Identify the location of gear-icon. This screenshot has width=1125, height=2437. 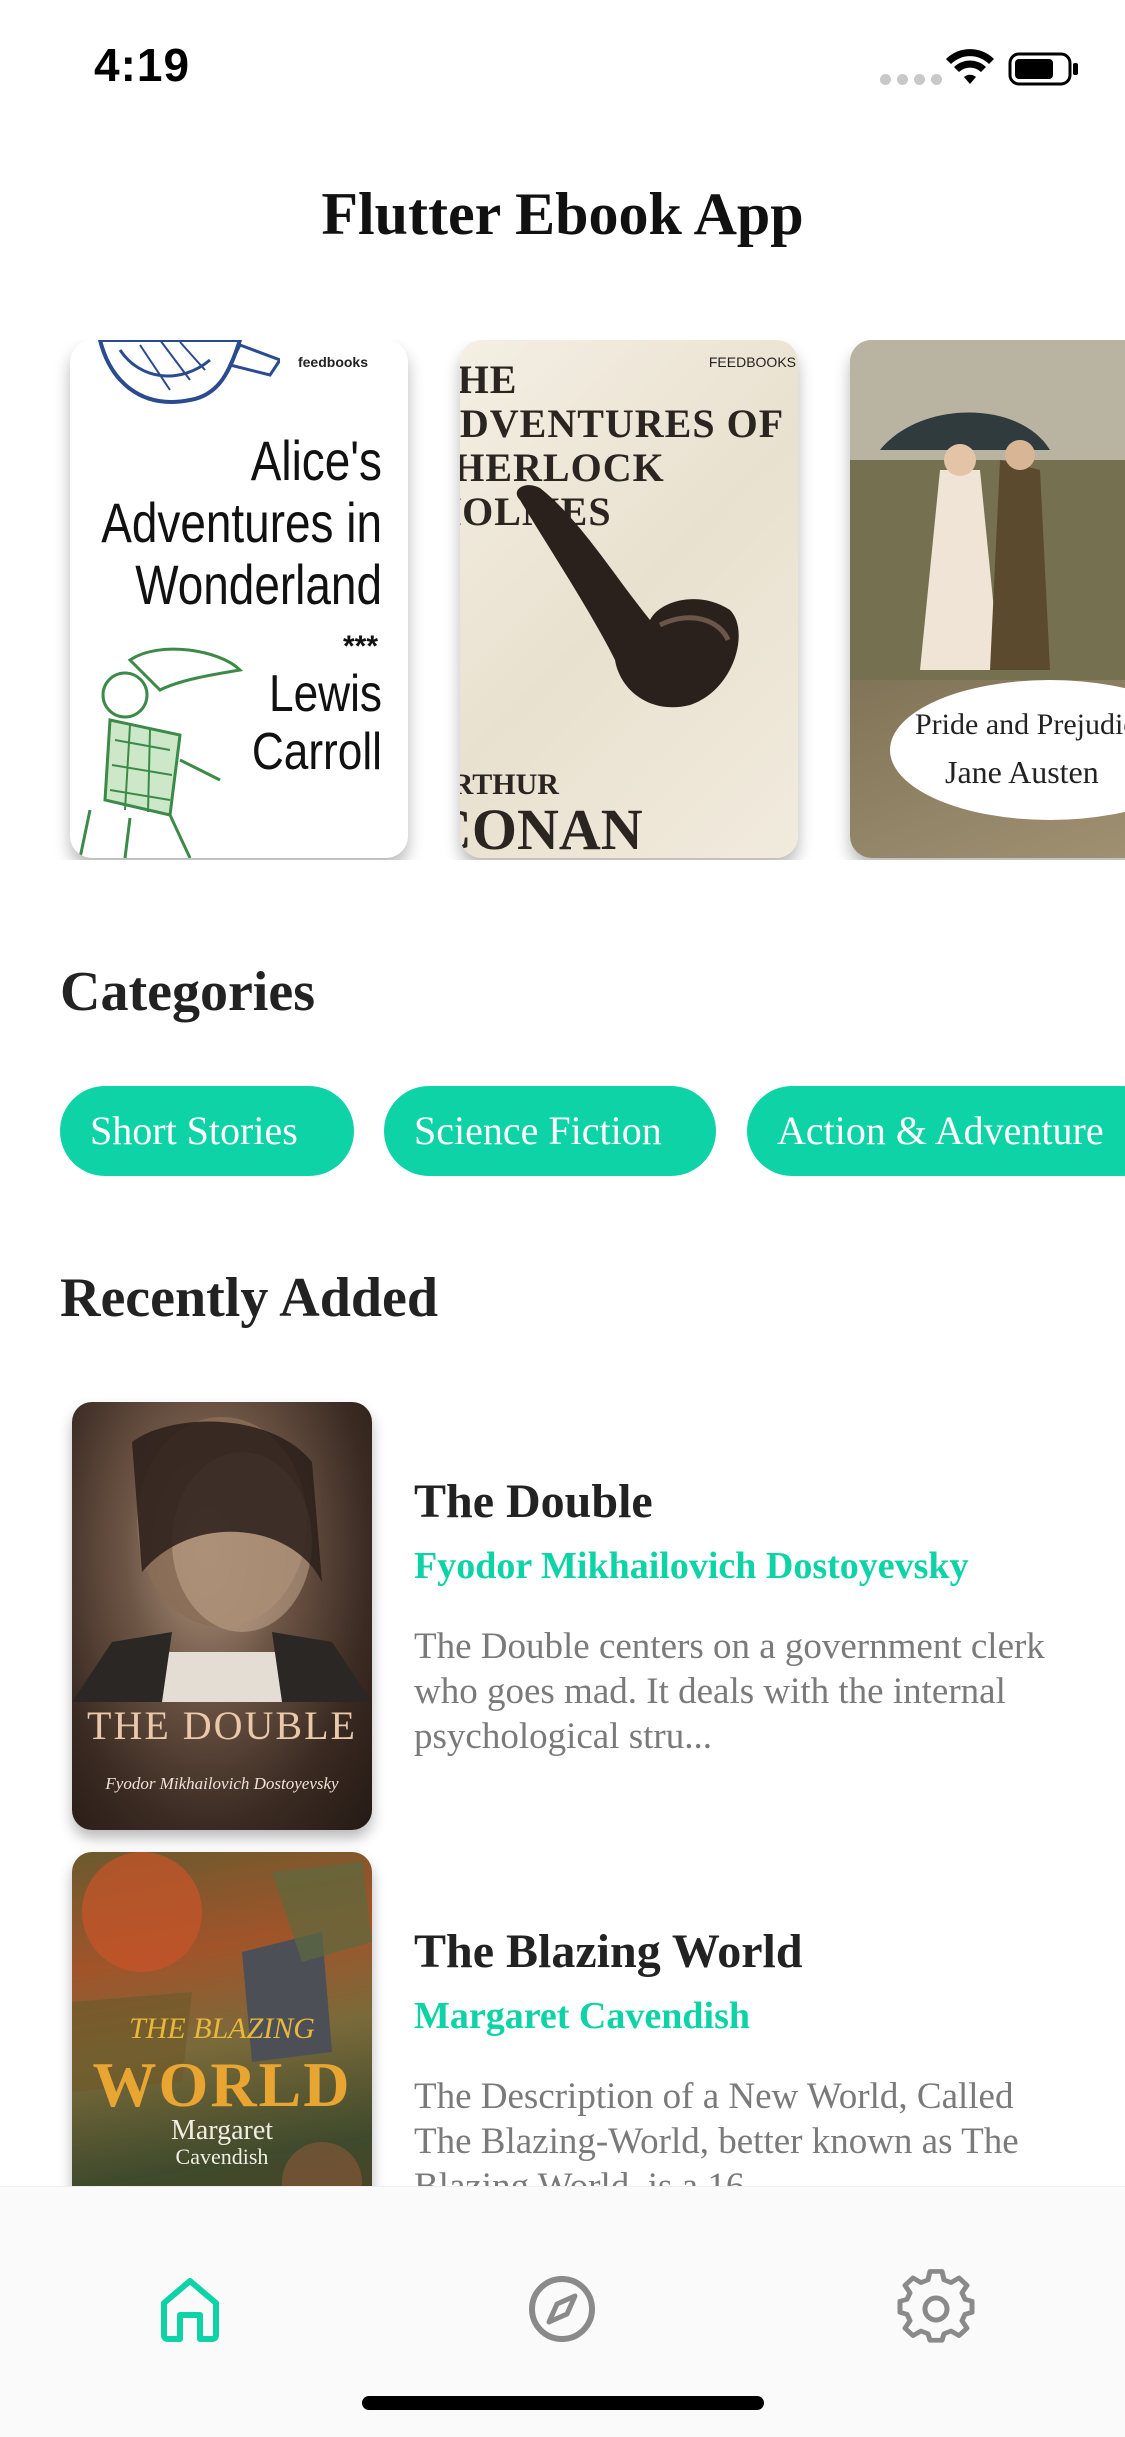
(936, 2306).